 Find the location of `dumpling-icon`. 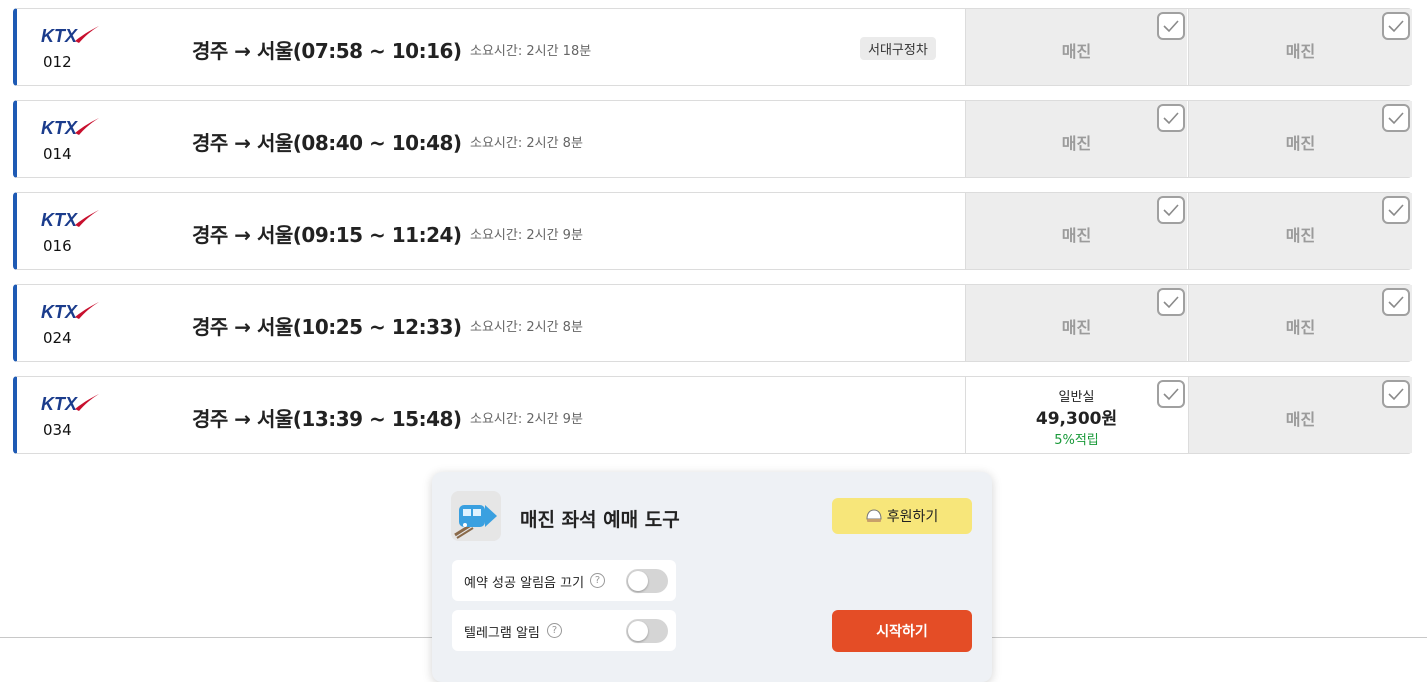

dumpling-icon is located at coordinates (874, 515).